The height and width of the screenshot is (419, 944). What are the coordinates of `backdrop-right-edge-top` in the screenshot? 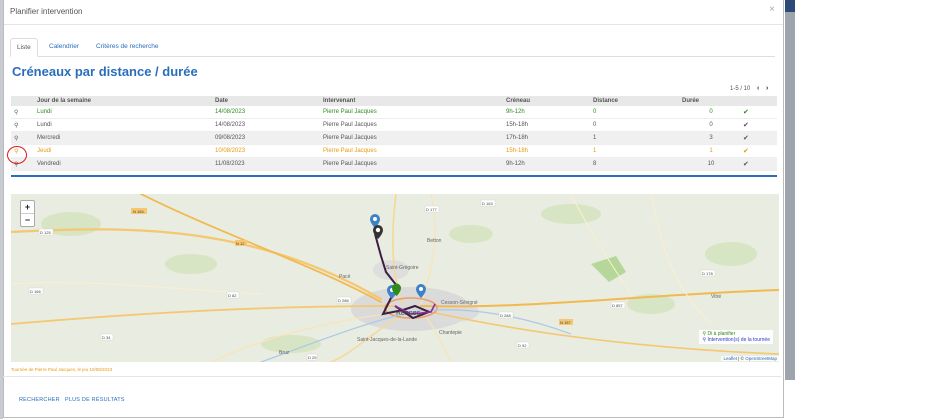 It's located at (790, 6).